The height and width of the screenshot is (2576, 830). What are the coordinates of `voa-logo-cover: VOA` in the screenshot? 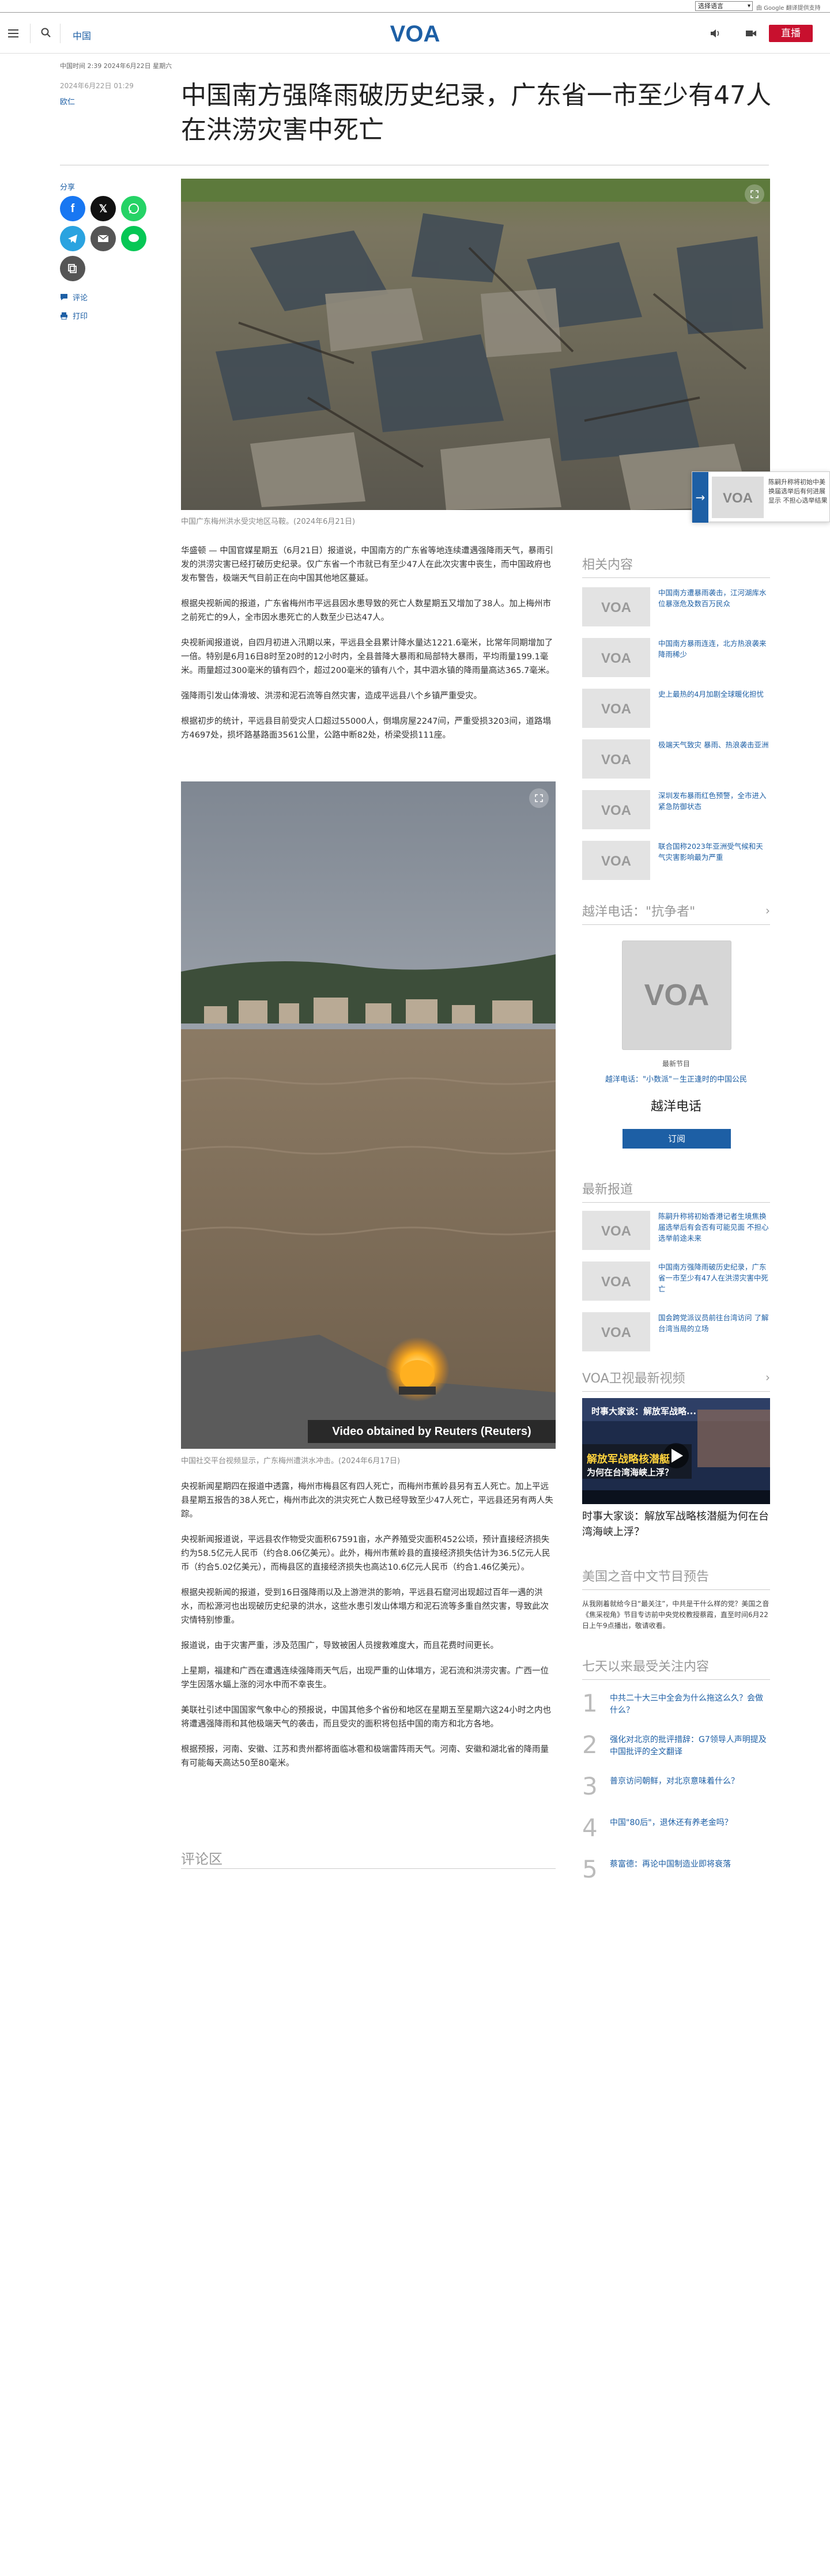 It's located at (677, 995).